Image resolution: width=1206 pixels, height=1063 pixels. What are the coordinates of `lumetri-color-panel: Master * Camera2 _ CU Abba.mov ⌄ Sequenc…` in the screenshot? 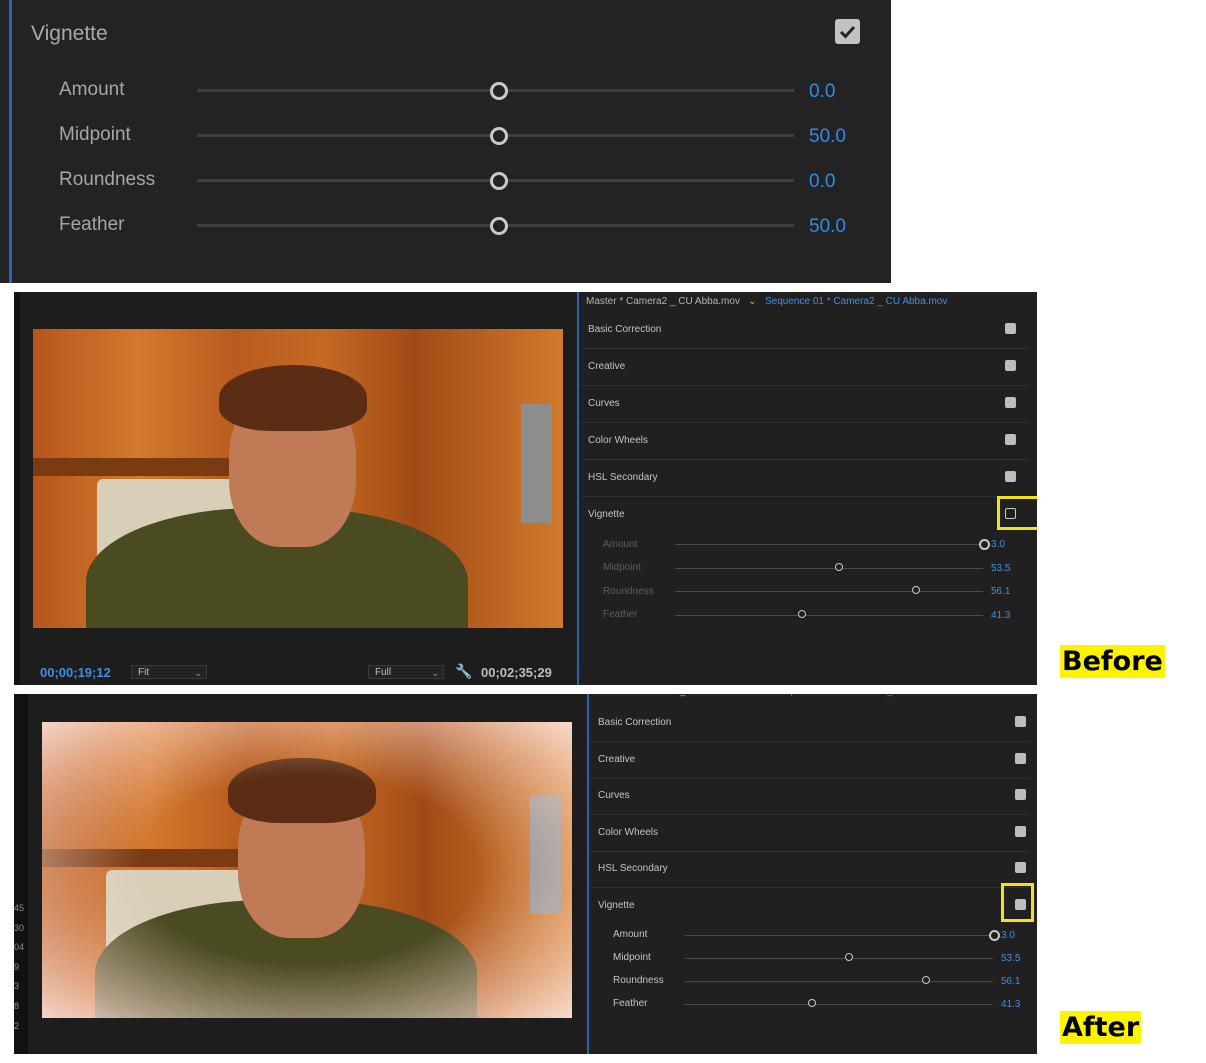 It's located at (807, 488).